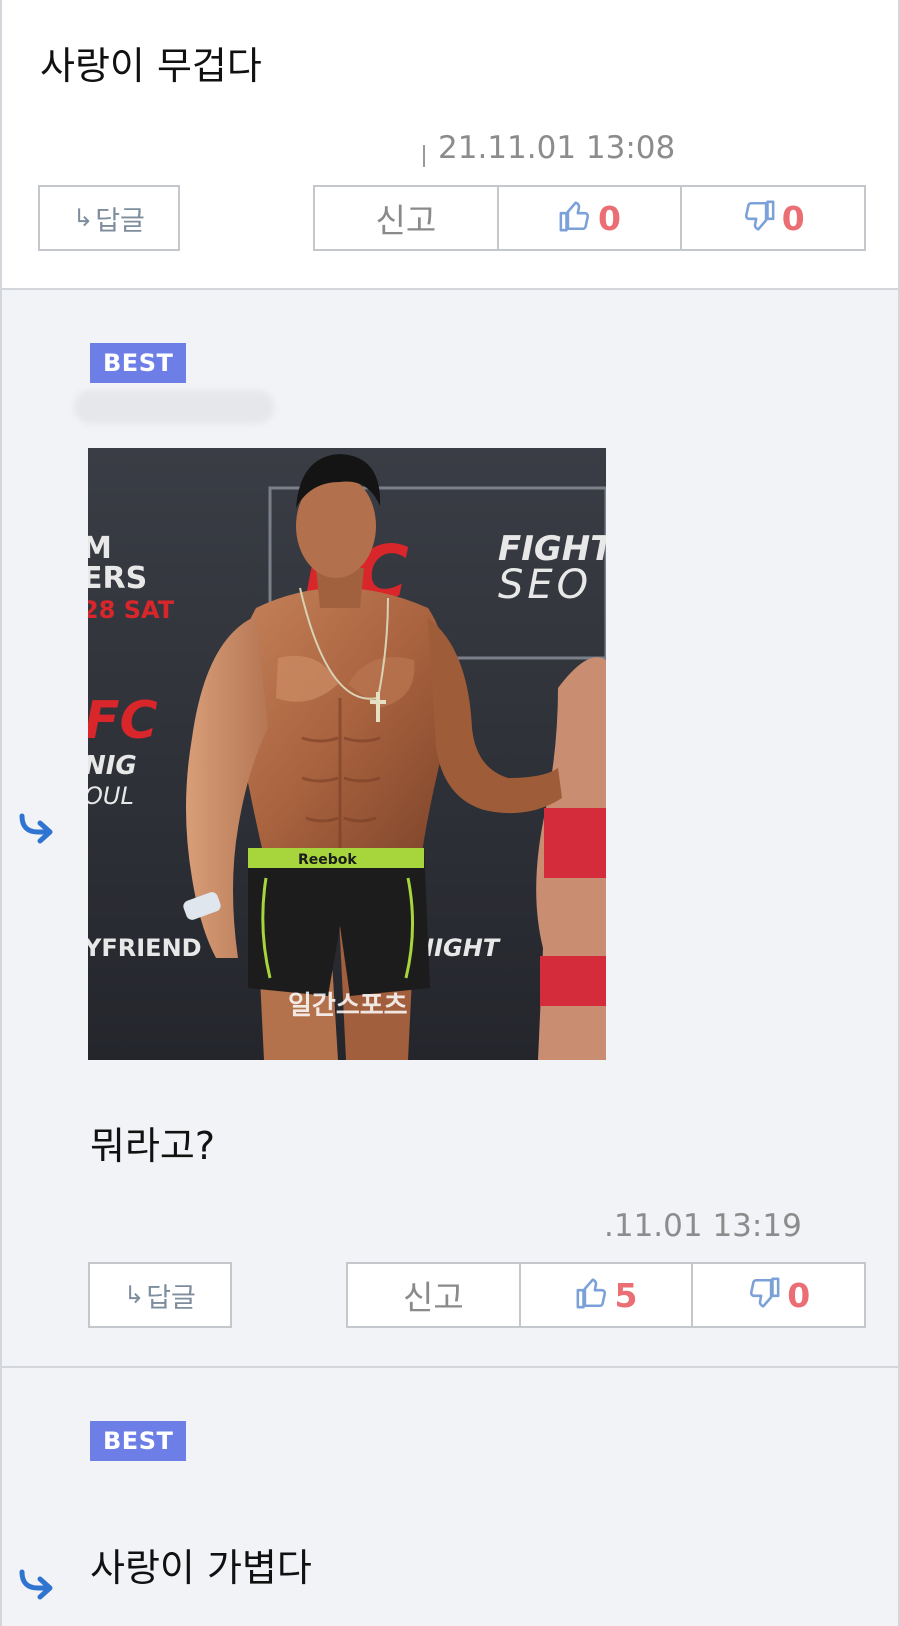  I want to click on wall-text: FC, so click(123, 721).